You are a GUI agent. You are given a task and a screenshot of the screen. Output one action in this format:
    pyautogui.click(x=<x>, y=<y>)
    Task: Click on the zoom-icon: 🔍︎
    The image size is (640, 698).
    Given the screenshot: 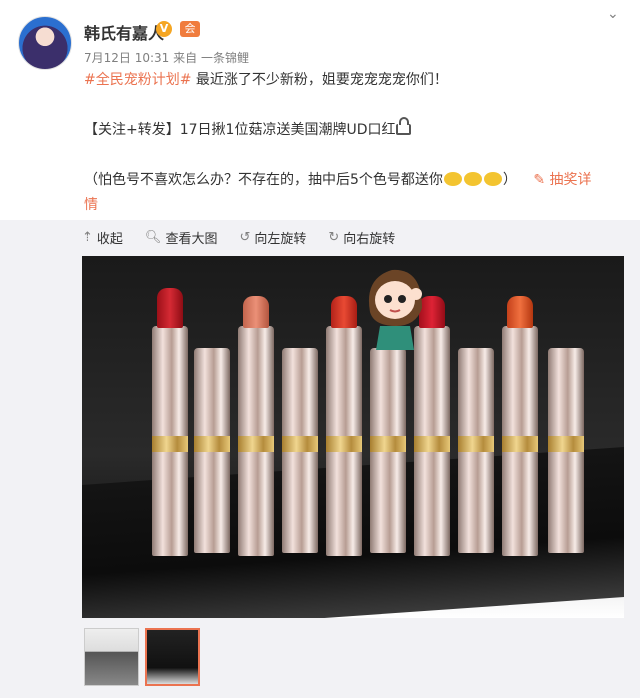 What is the action you would take?
    pyautogui.click(x=153, y=237)
    